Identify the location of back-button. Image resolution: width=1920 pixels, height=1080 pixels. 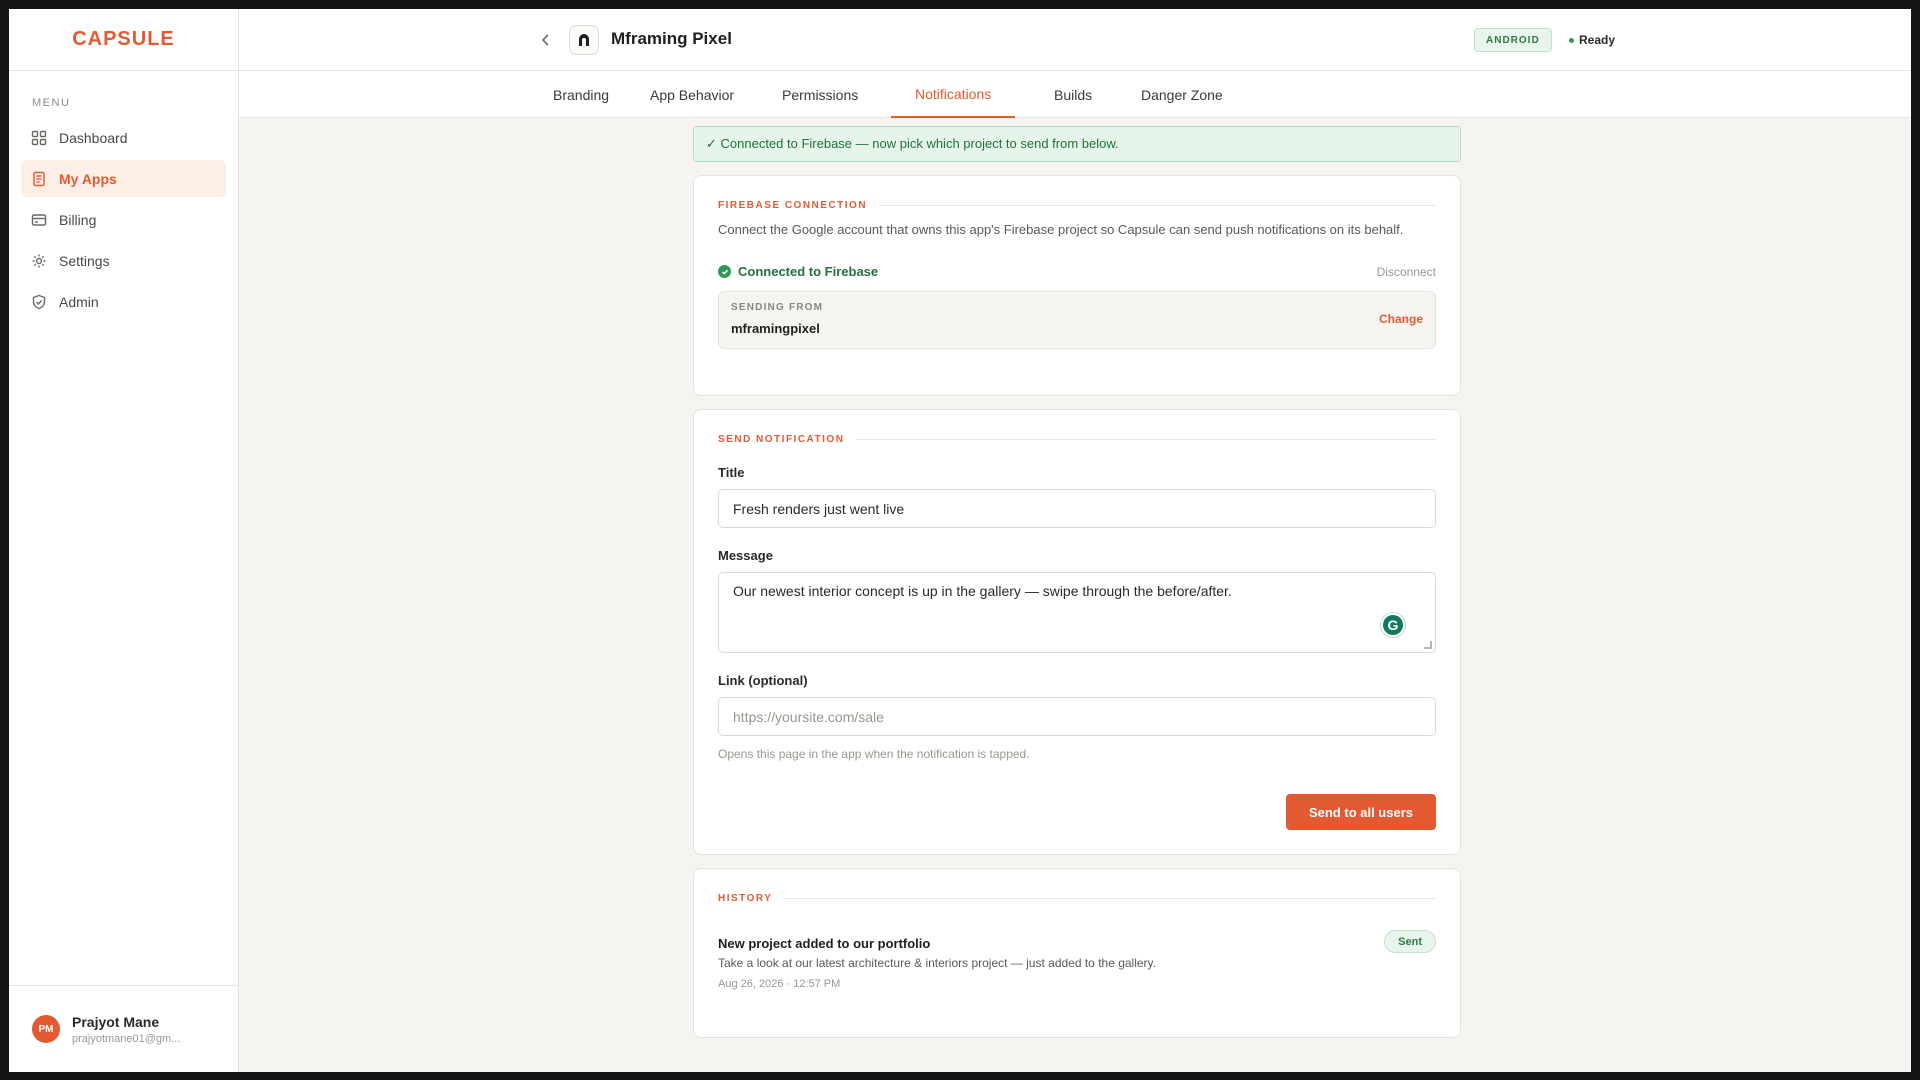
(546, 40).